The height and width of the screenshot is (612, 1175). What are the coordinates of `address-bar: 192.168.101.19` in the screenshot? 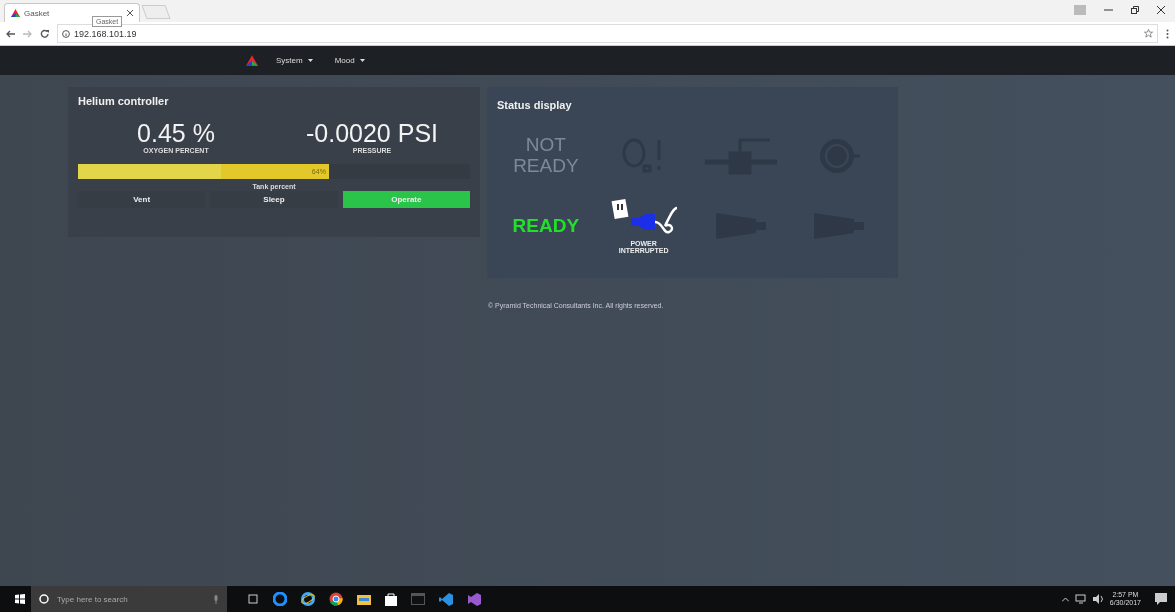 It's located at (607, 33).